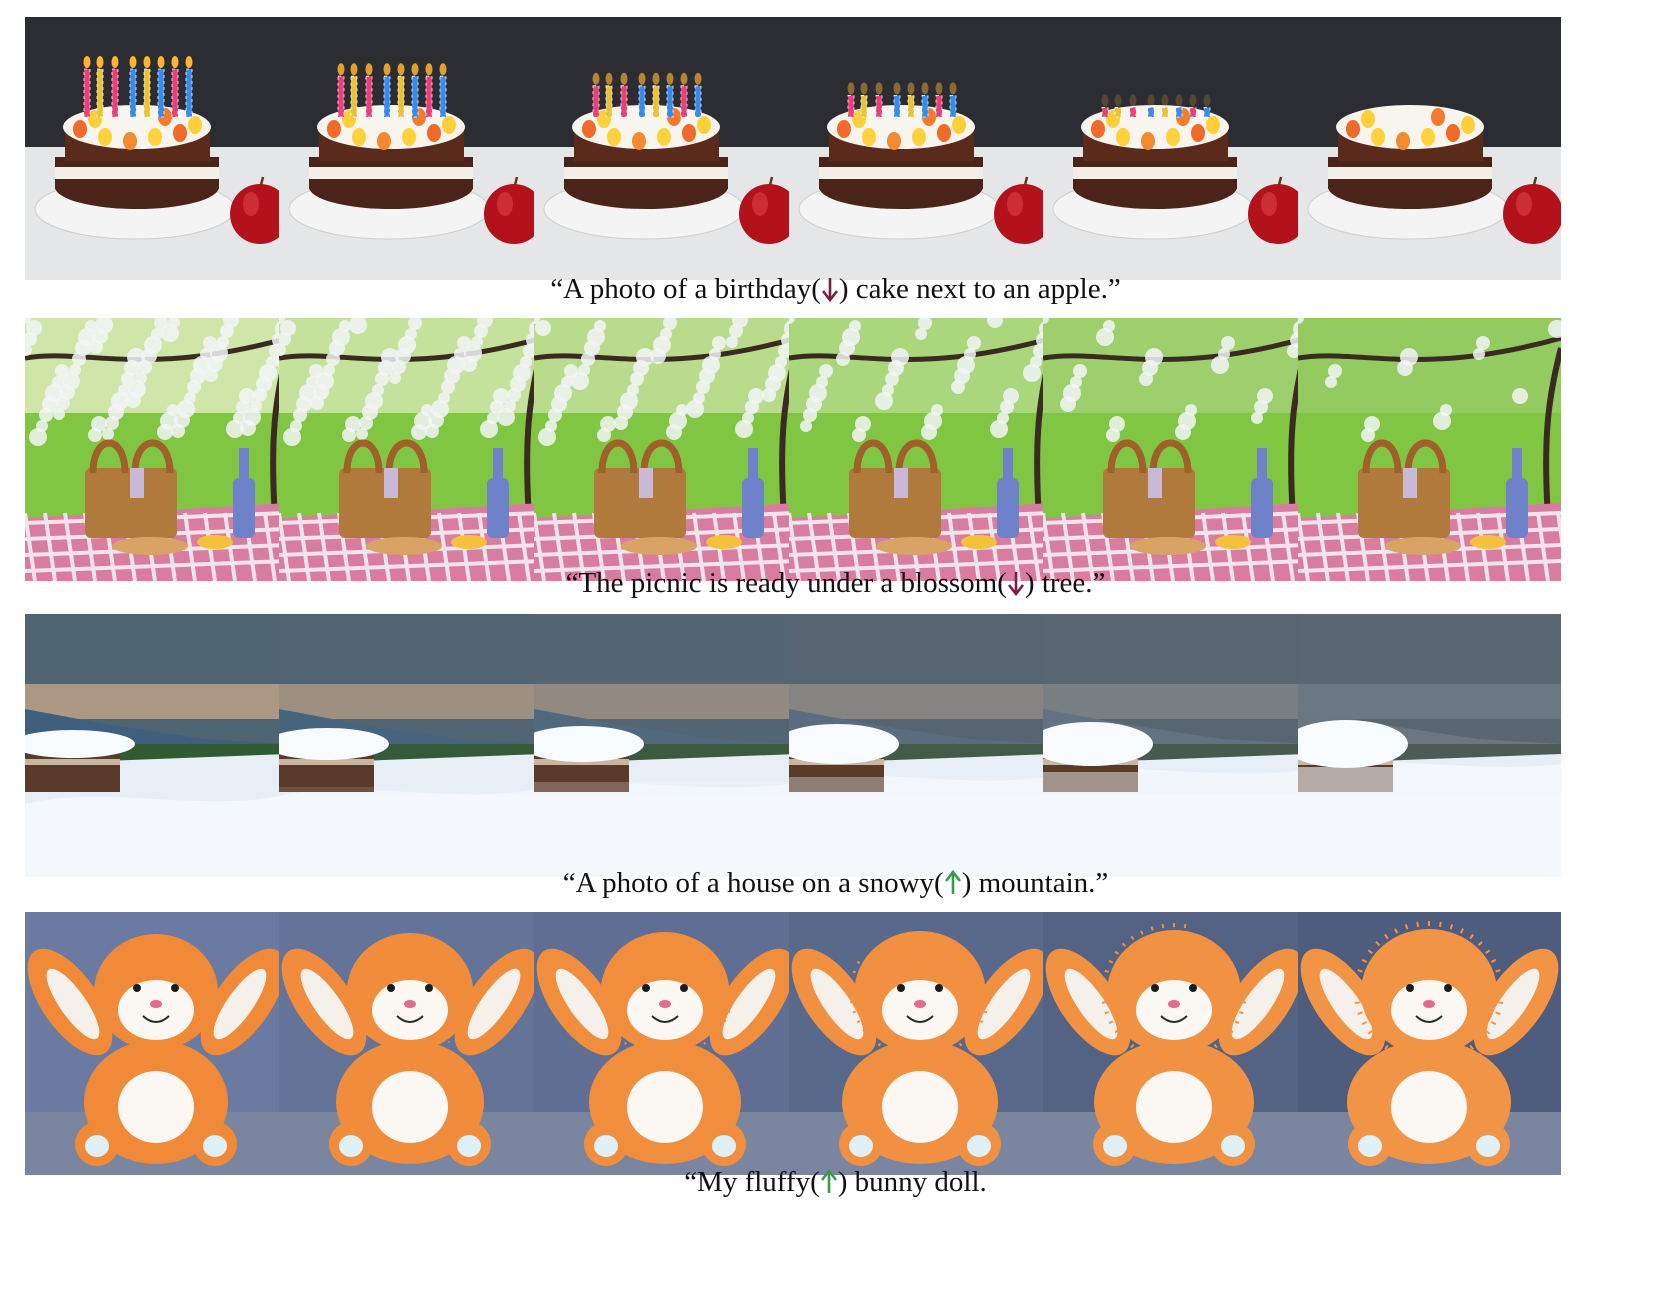 This screenshot has height=1291, width=1671. I want to click on caption-text-after: ) bunny doll., so click(912, 1182).